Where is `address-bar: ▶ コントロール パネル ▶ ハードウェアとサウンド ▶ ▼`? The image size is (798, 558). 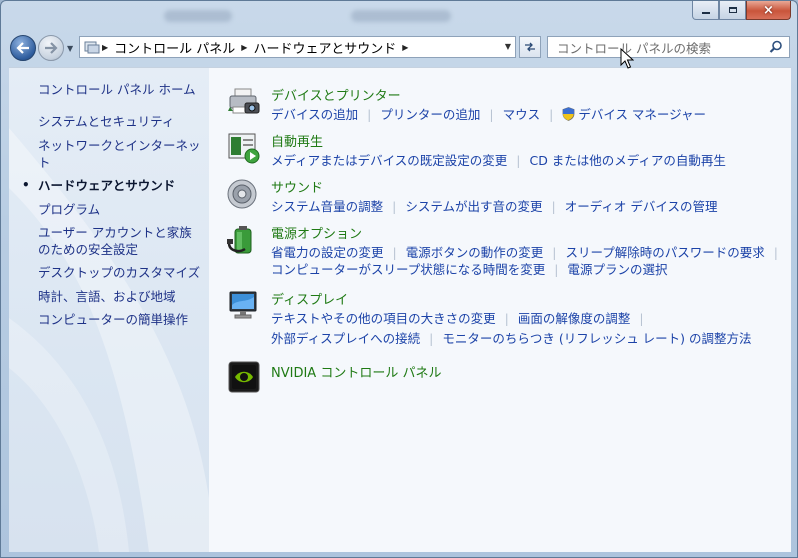
address-bar: ▶ コントロール パネル ▶ ハードウェアとサウンド ▶ ▼ is located at coordinates (297, 47).